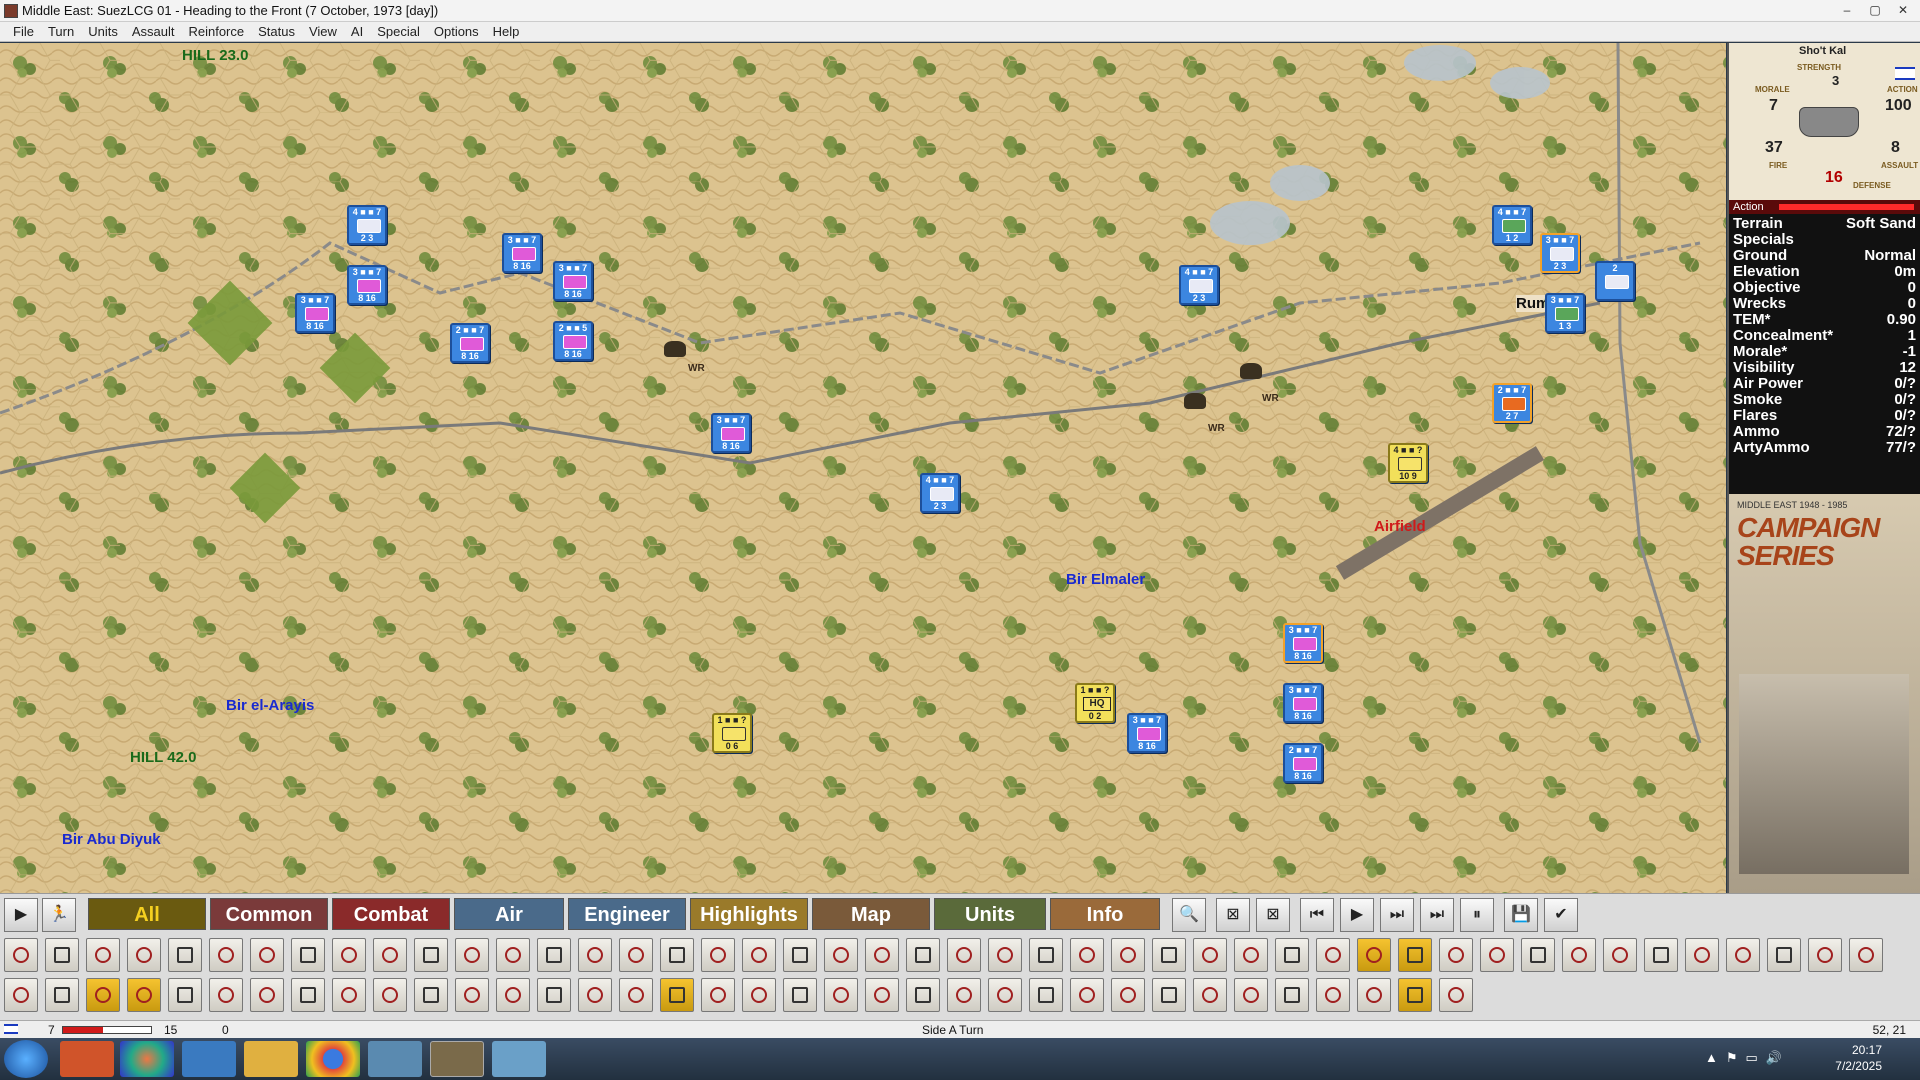 The width and height of the screenshot is (1920, 1080). I want to click on tab-info: Info, so click(1105, 914).